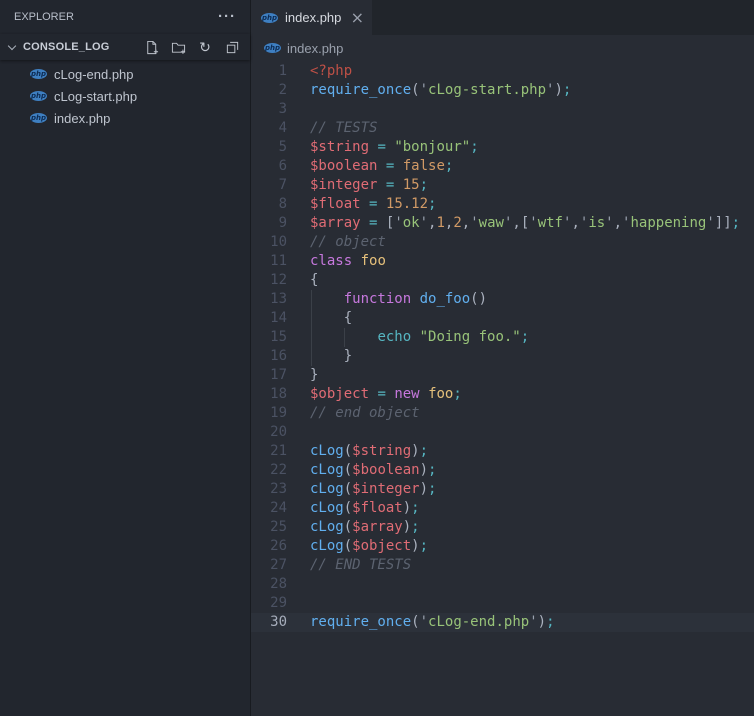  I want to click on line-number: 15, so click(274, 337).